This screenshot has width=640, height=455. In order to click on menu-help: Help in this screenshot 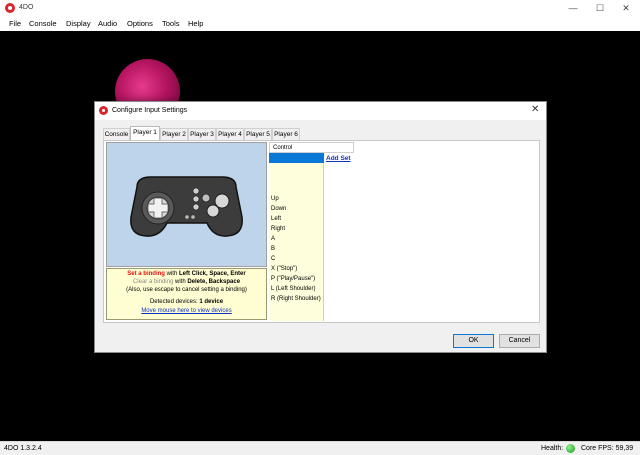, I will do `click(195, 23)`.